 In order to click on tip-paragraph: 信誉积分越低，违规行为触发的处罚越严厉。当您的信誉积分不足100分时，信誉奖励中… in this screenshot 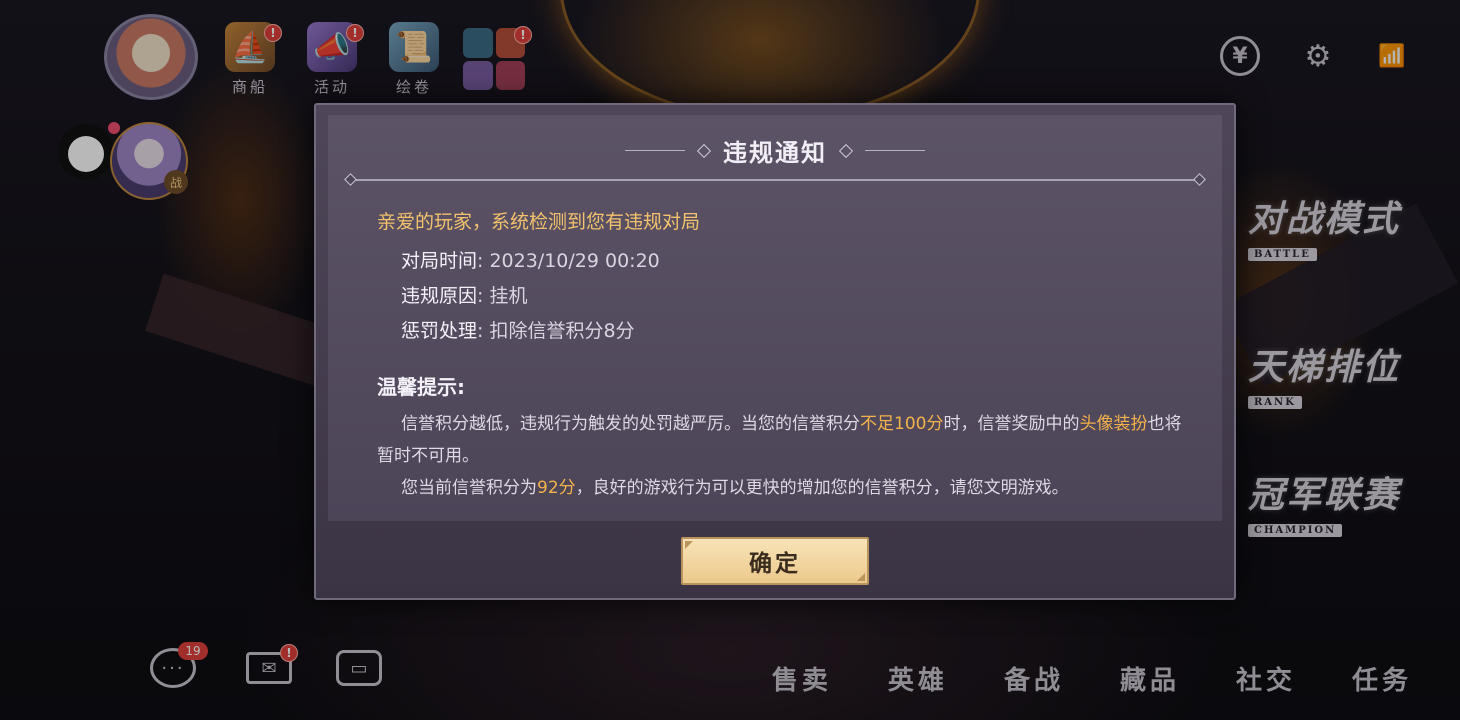, I will do `click(787, 440)`.